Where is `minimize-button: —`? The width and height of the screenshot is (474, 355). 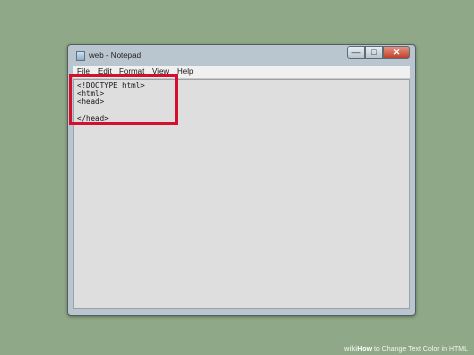 minimize-button: — is located at coordinates (356, 52).